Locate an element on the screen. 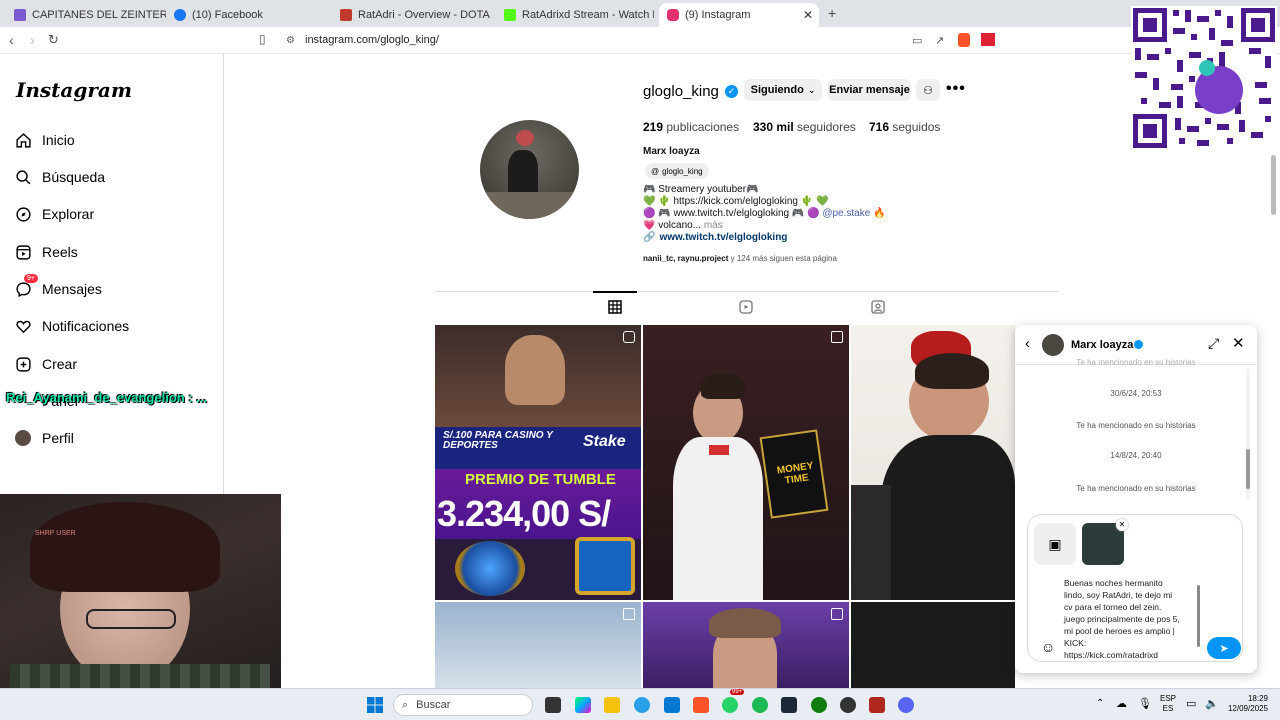  whatsapp-icon: 99+ is located at coordinates (733, 701).